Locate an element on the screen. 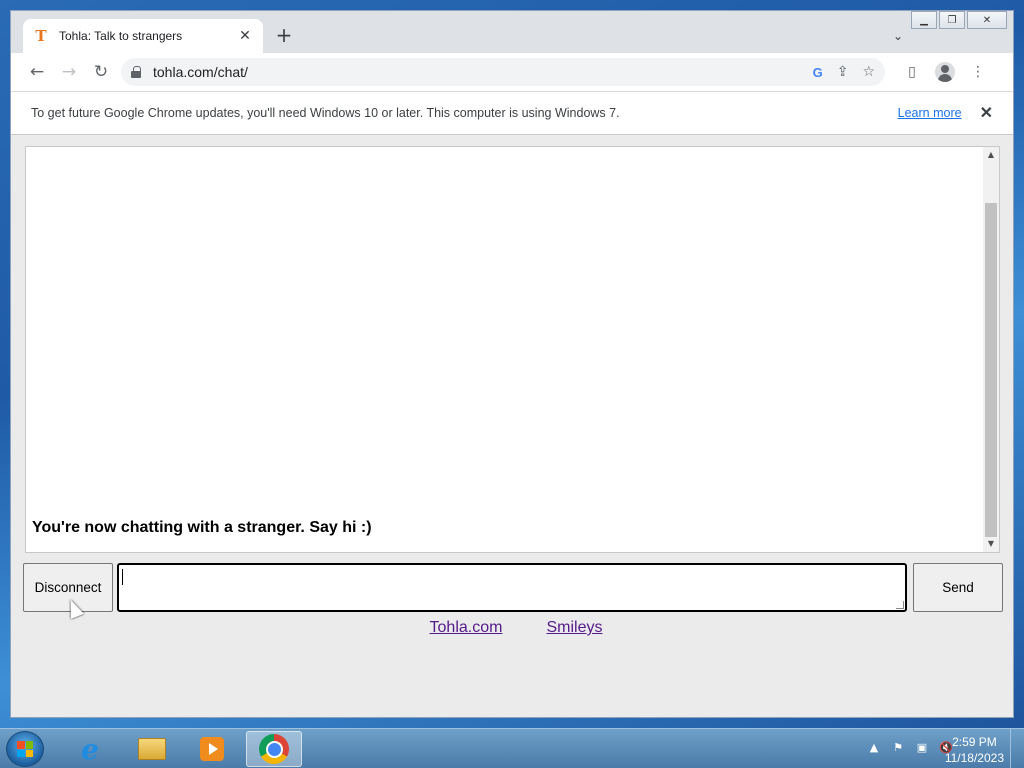 The width and height of the screenshot is (1024, 768). tab-title: Tohla: Talk to strangers is located at coordinates (121, 36).